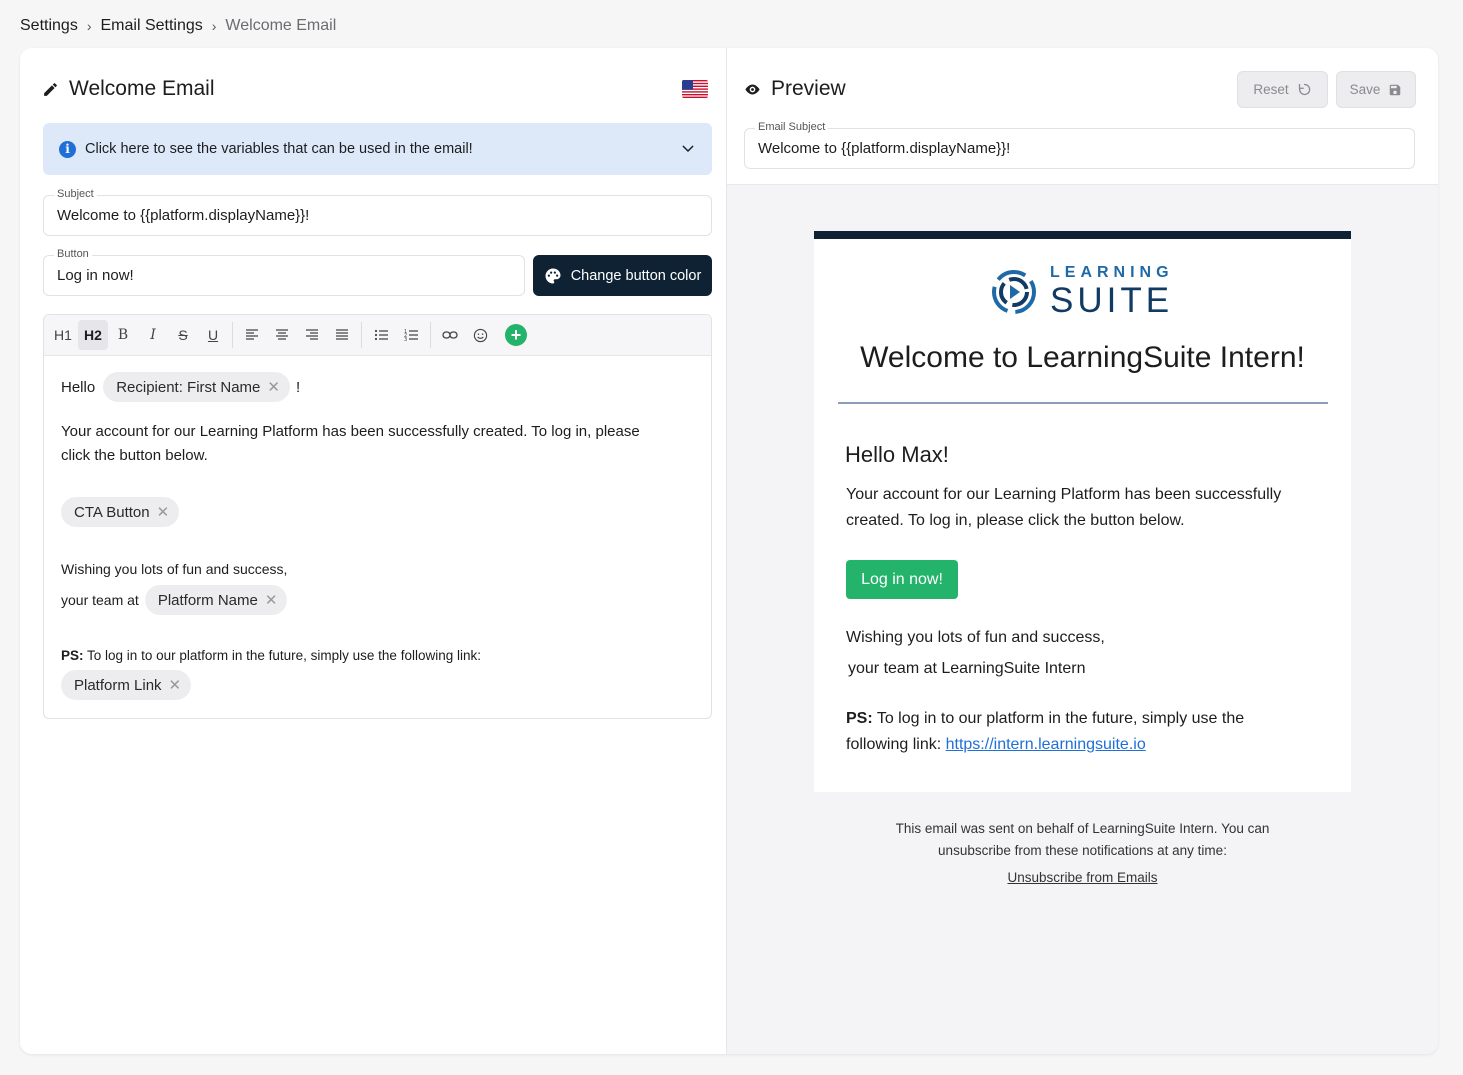 The height and width of the screenshot is (1075, 1463). What do you see at coordinates (78, 387) in the screenshot?
I see `hello-text: Hello` at bounding box center [78, 387].